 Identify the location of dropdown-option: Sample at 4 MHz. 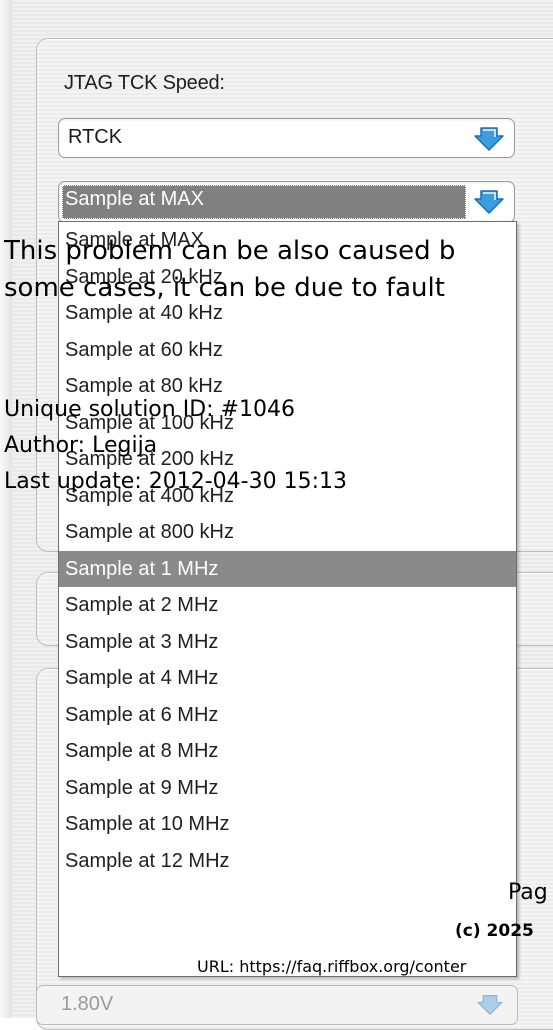
(287, 678).